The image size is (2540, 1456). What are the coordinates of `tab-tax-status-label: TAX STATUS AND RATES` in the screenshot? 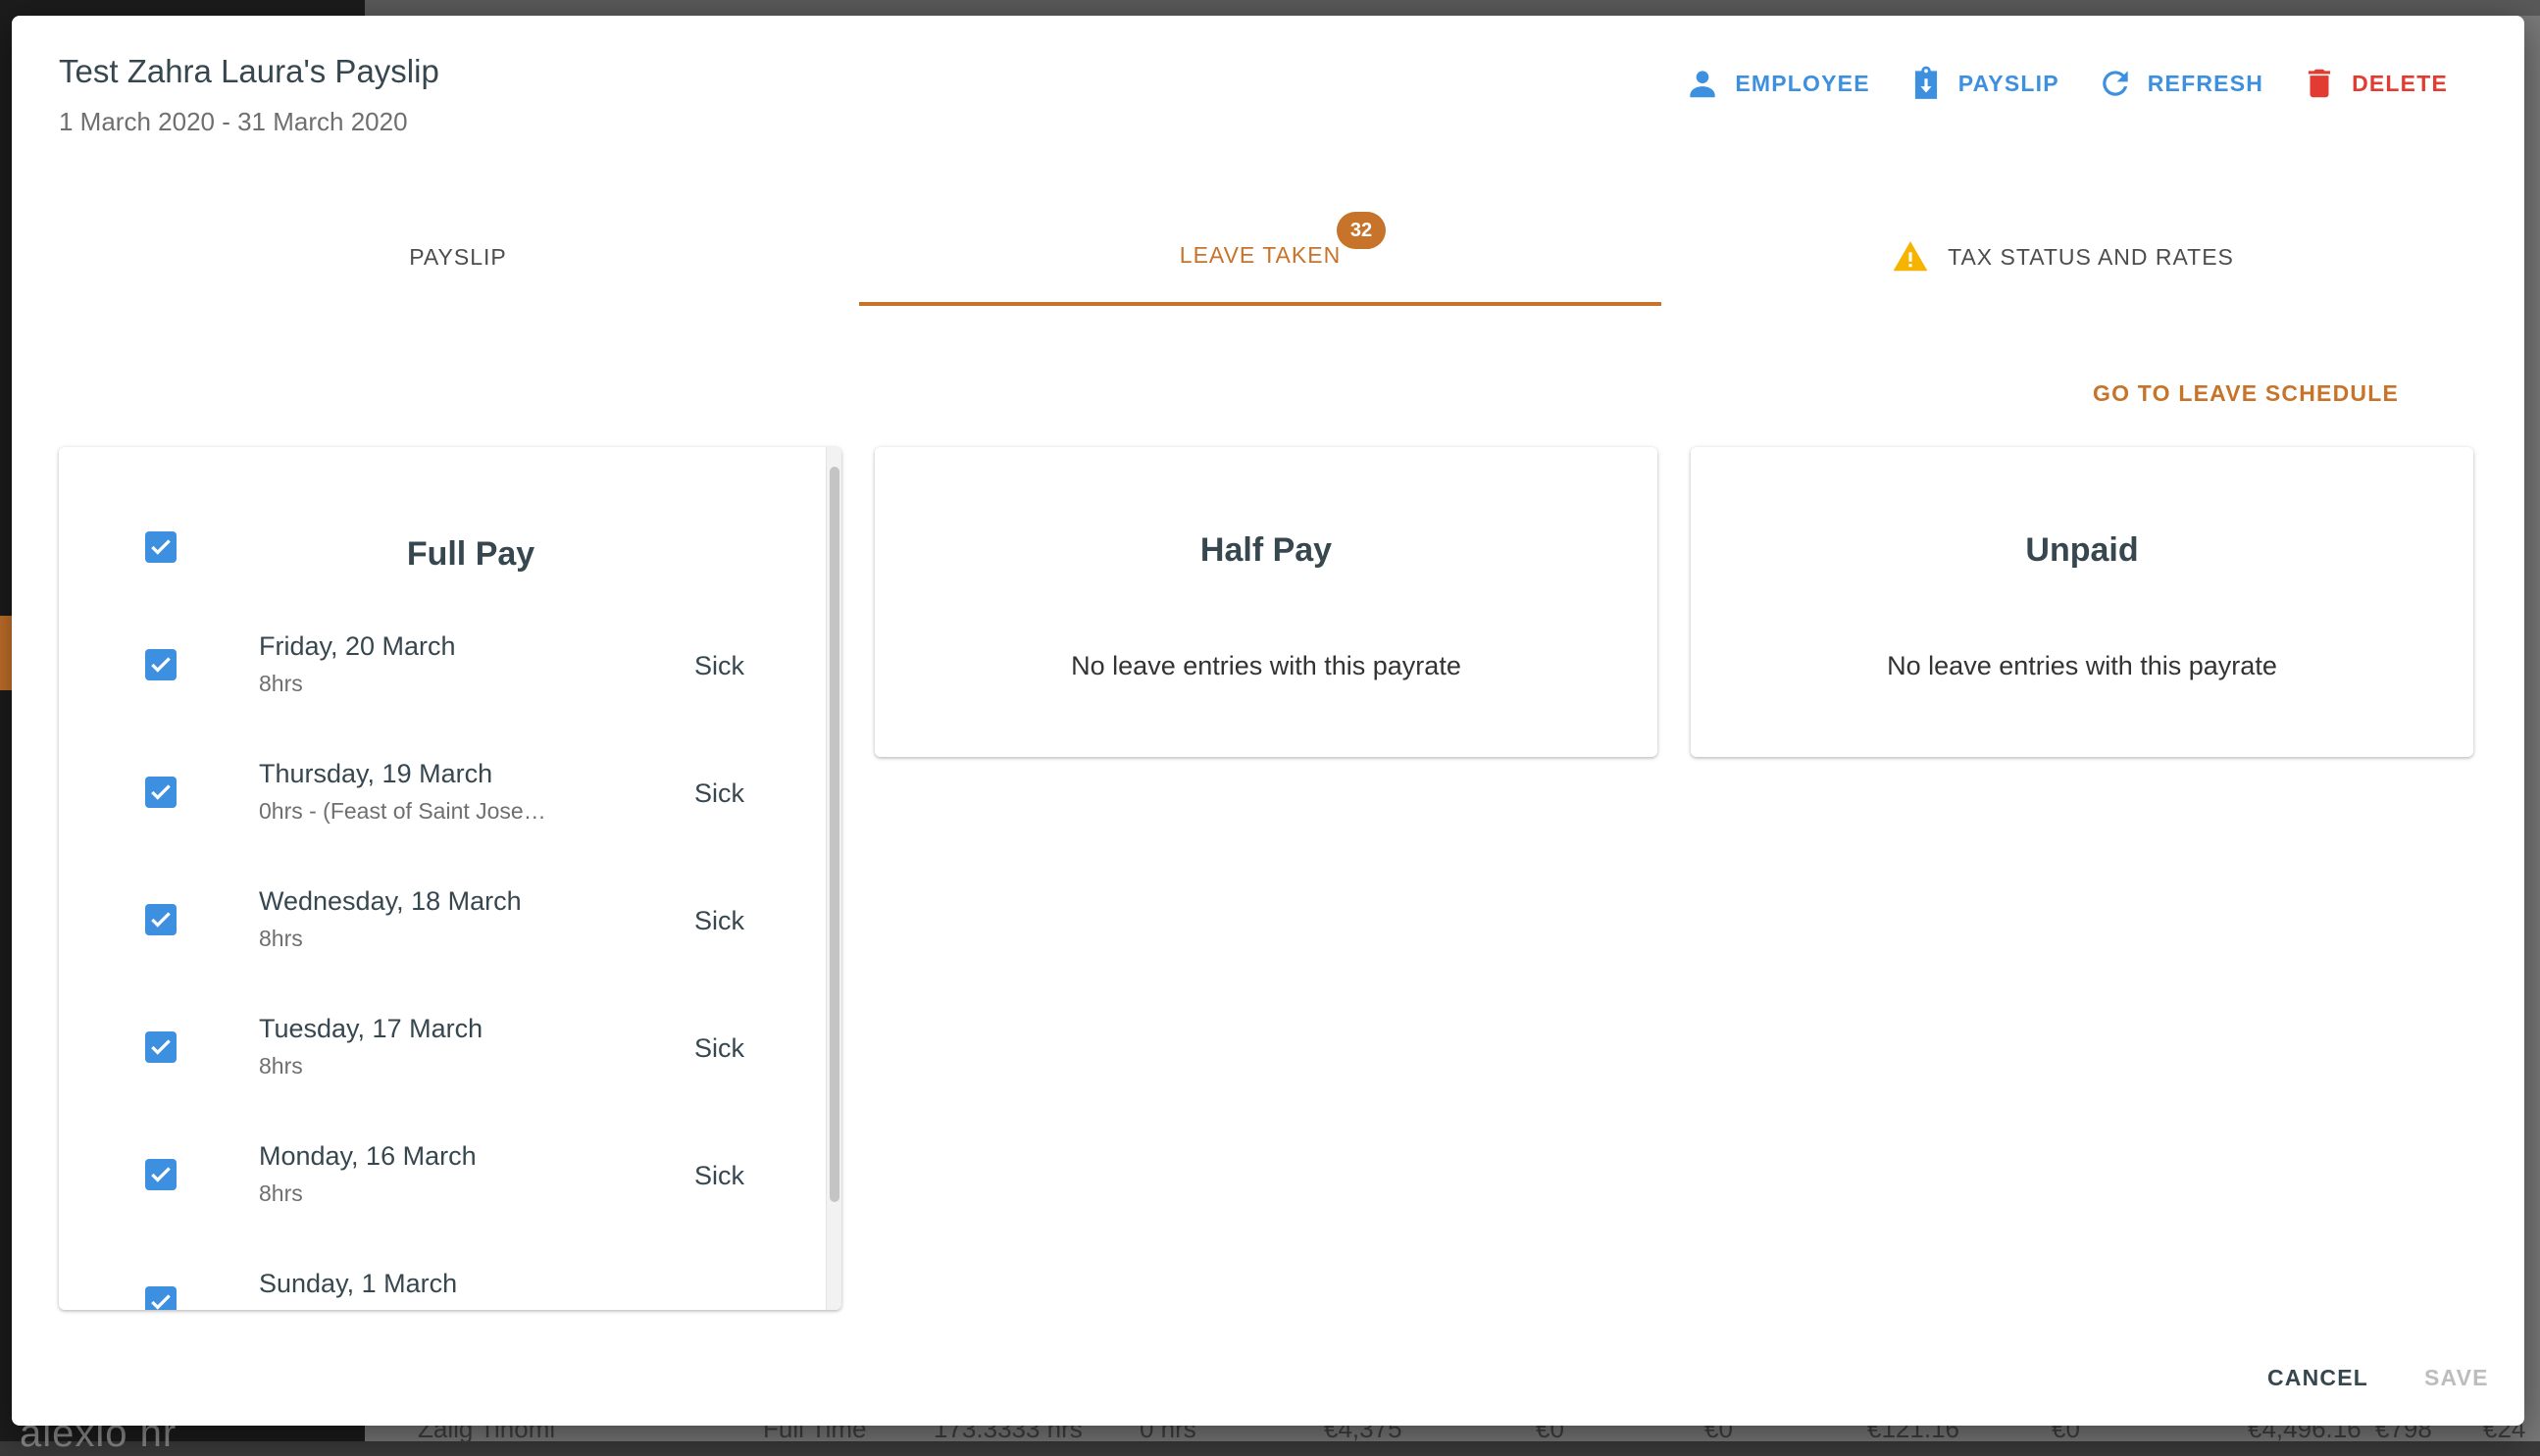 It's located at (2091, 256).